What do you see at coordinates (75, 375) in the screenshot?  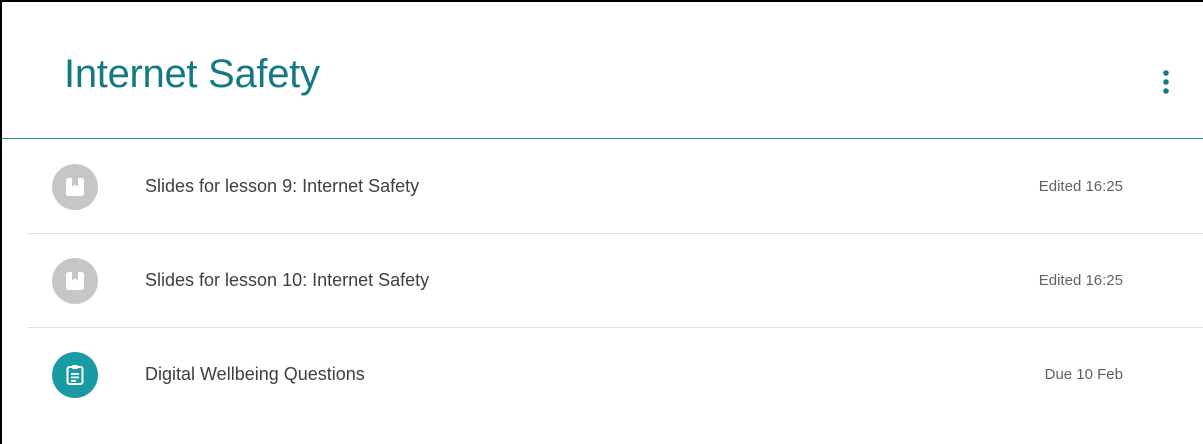 I see `assignment-icon` at bounding box center [75, 375].